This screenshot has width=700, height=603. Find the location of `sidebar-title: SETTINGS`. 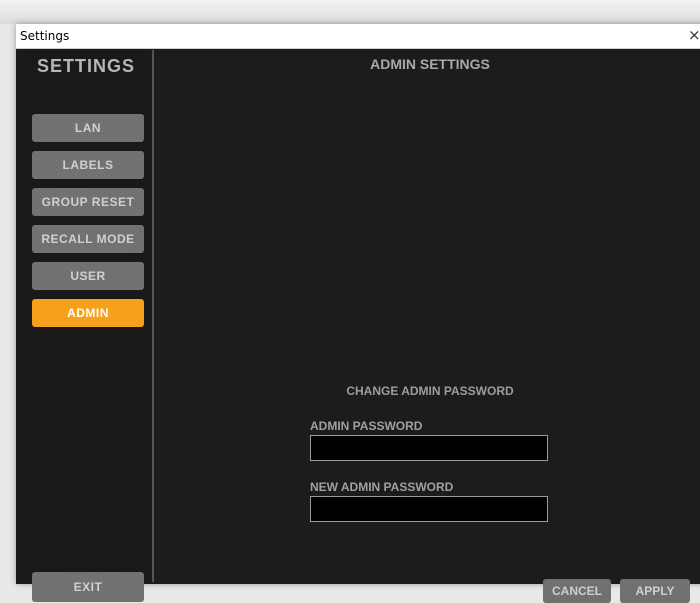

sidebar-title: SETTINGS is located at coordinates (85, 66).